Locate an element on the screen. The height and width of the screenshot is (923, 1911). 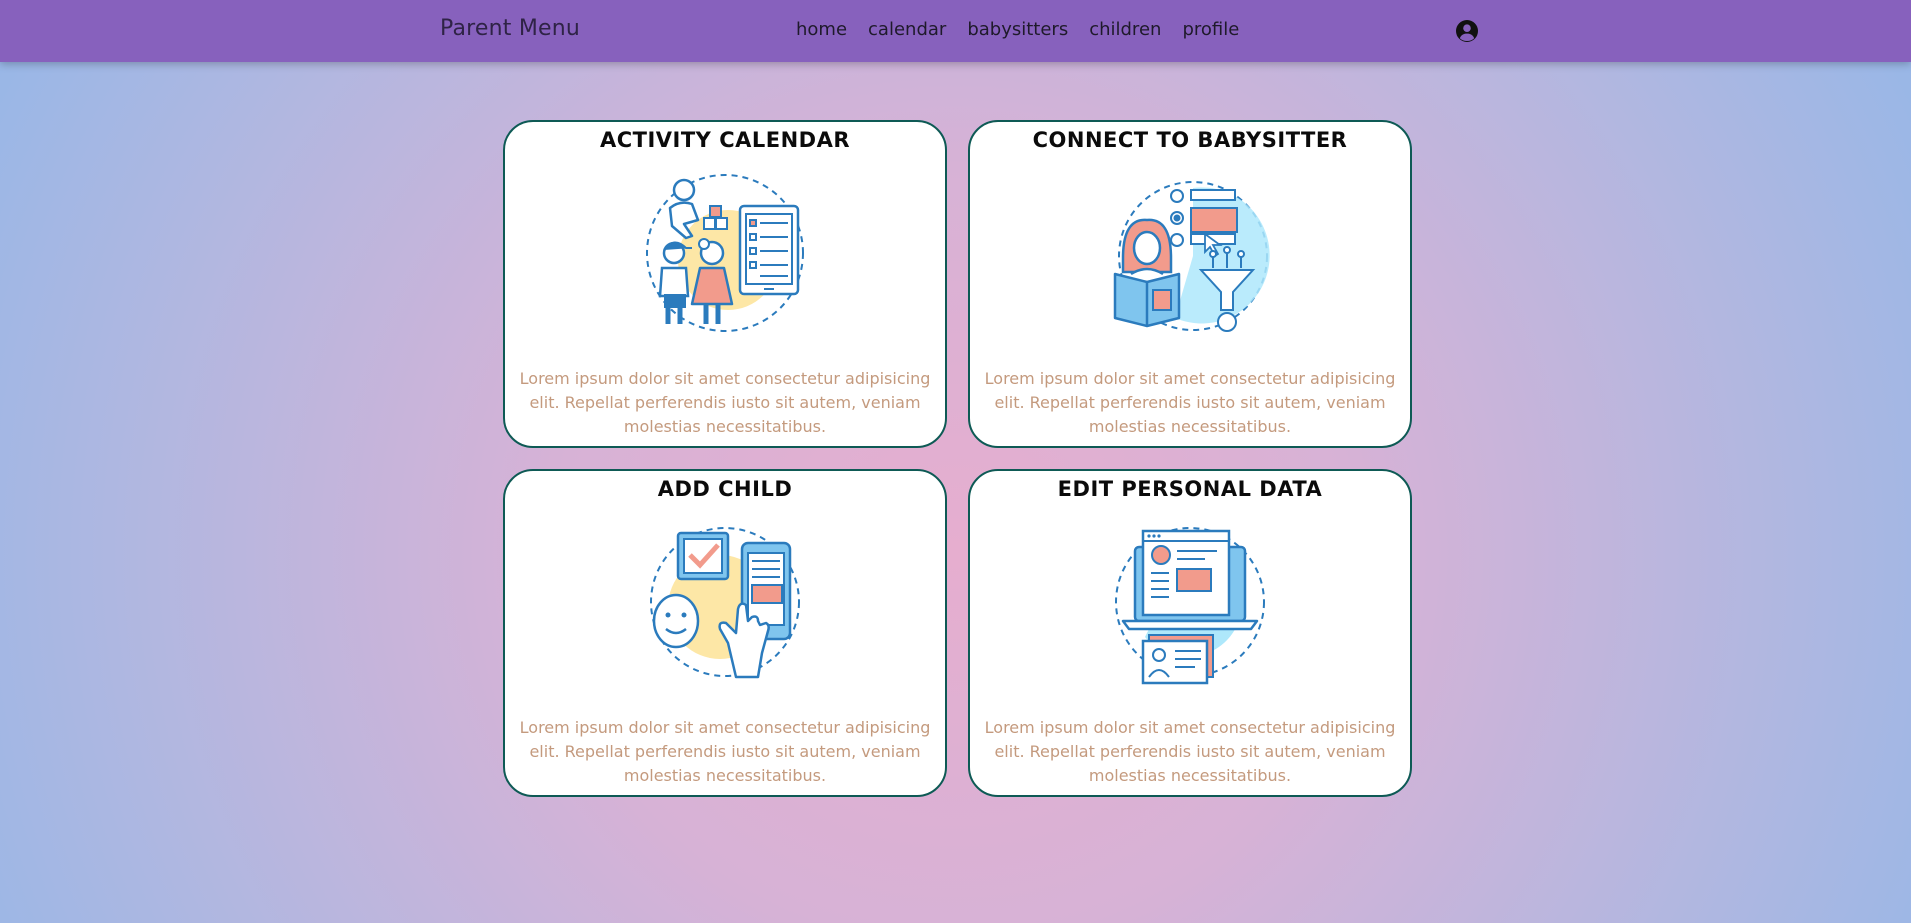
user-circle-icon is located at coordinates (1467, 31).